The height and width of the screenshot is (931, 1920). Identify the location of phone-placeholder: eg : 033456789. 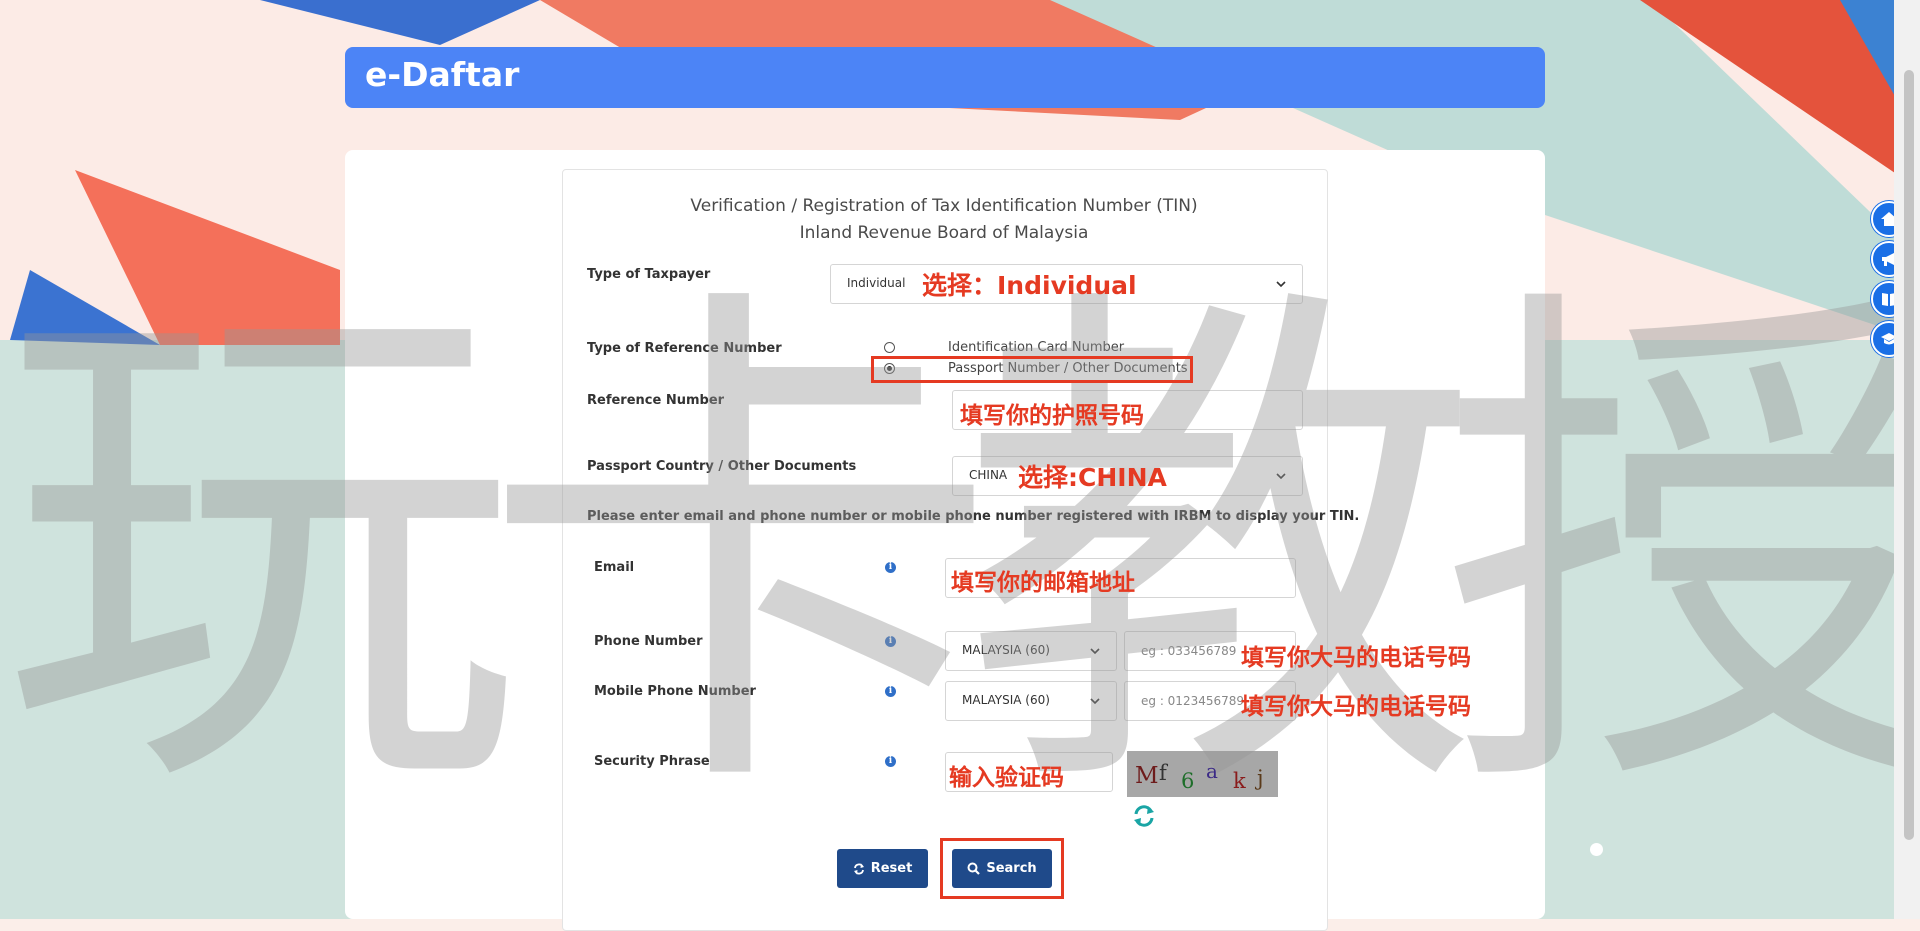
(1189, 651).